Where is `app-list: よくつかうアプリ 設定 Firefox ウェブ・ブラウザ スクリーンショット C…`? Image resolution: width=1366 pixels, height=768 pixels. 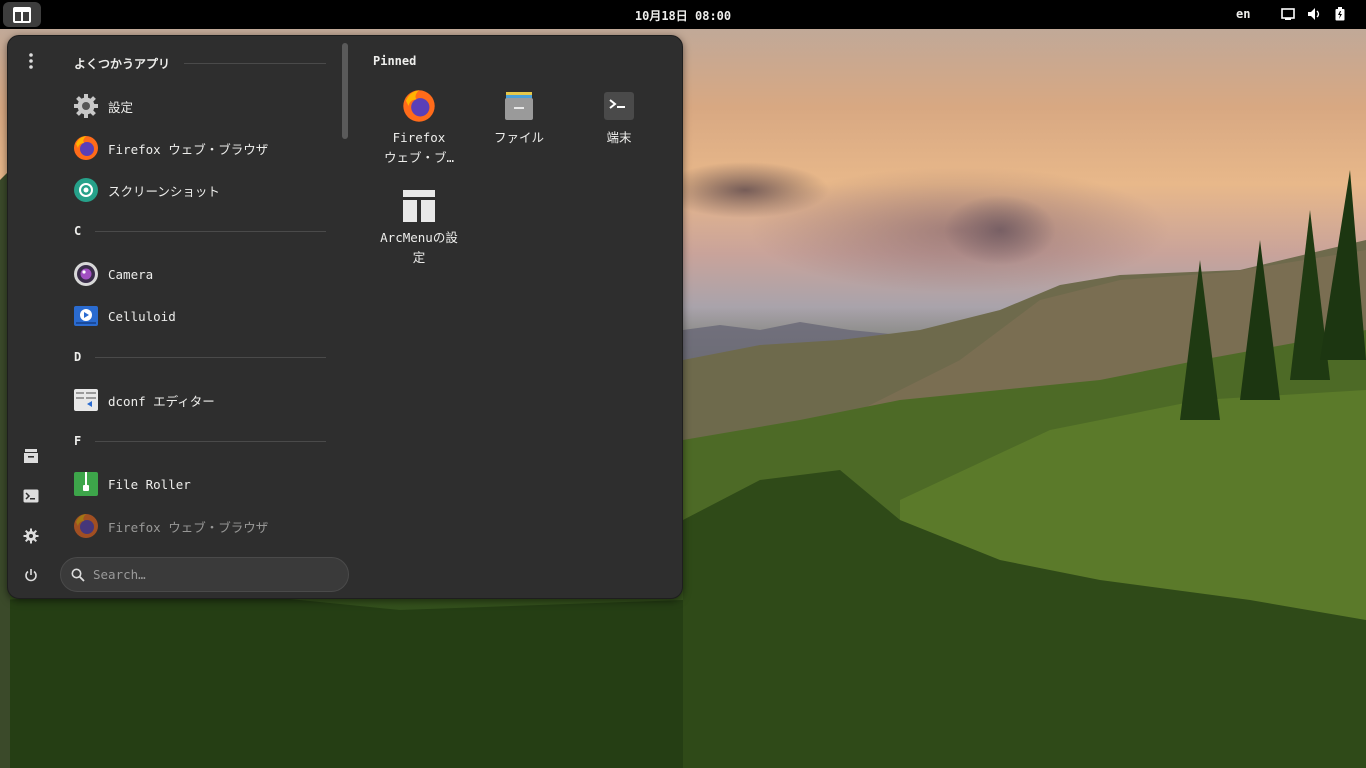
app-list: よくつかうアプリ 設定 Firefox ウェブ・ブラウザ スクリーンショット C… is located at coordinates (199, 296).